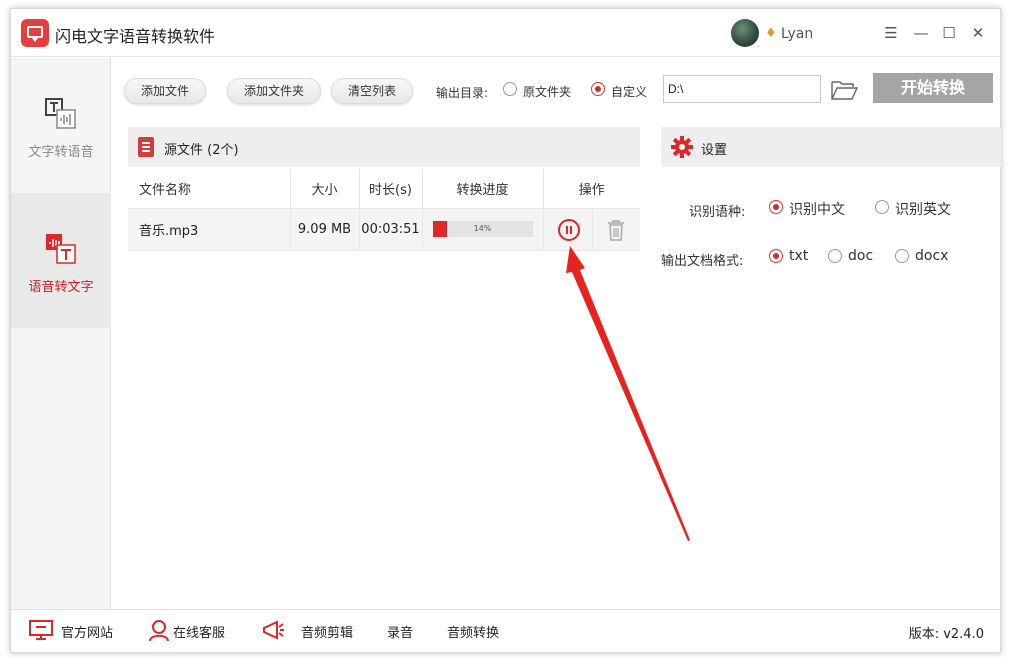 The height and width of the screenshot is (660, 1010). What do you see at coordinates (201, 150) in the screenshot?
I see `source-panel-title: 源文件 (2个)` at bounding box center [201, 150].